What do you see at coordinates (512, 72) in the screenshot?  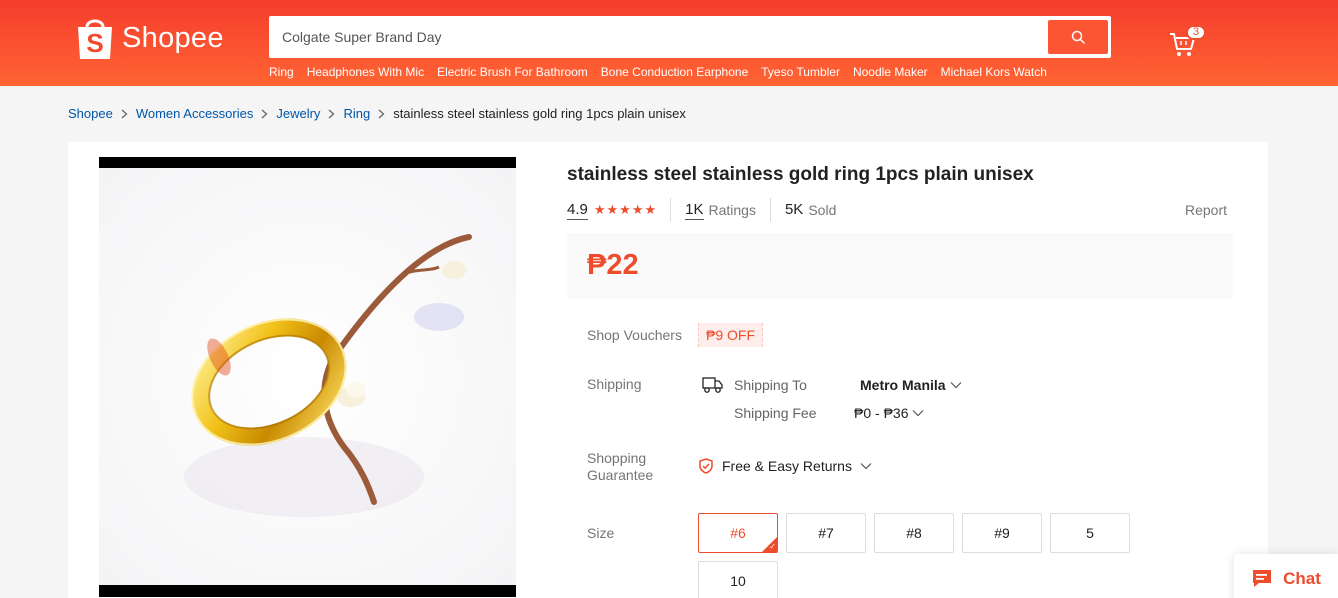 I see `suggestion-link: Electric Brush For Bathroom` at bounding box center [512, 72].